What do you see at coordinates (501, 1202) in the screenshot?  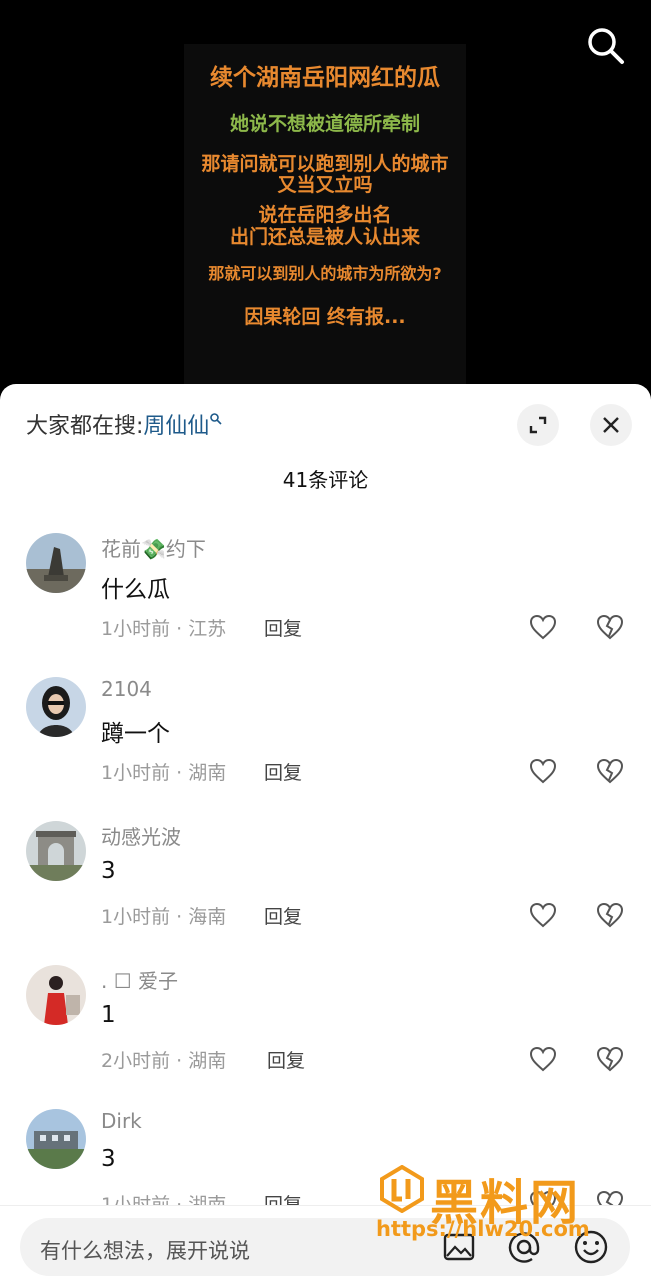 I see `watermark: 黑料网 https://hlw20.com` at bounding box center [501, 1202].